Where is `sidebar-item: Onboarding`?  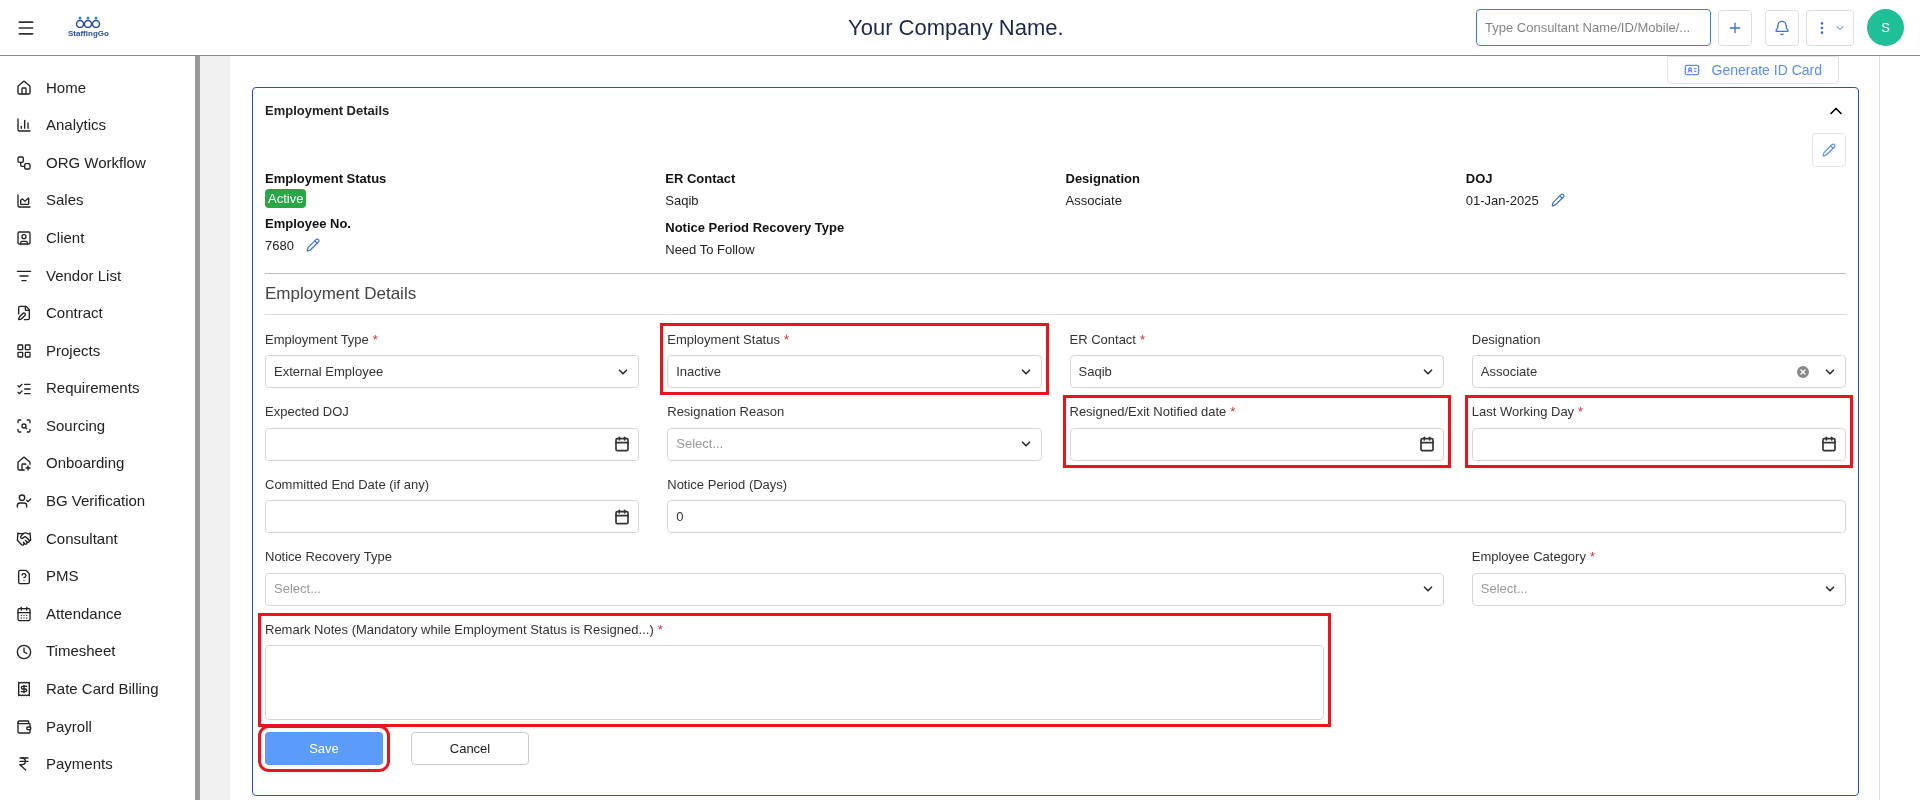
sidebar-item: Onboarding is located at coordinates (97, 463).